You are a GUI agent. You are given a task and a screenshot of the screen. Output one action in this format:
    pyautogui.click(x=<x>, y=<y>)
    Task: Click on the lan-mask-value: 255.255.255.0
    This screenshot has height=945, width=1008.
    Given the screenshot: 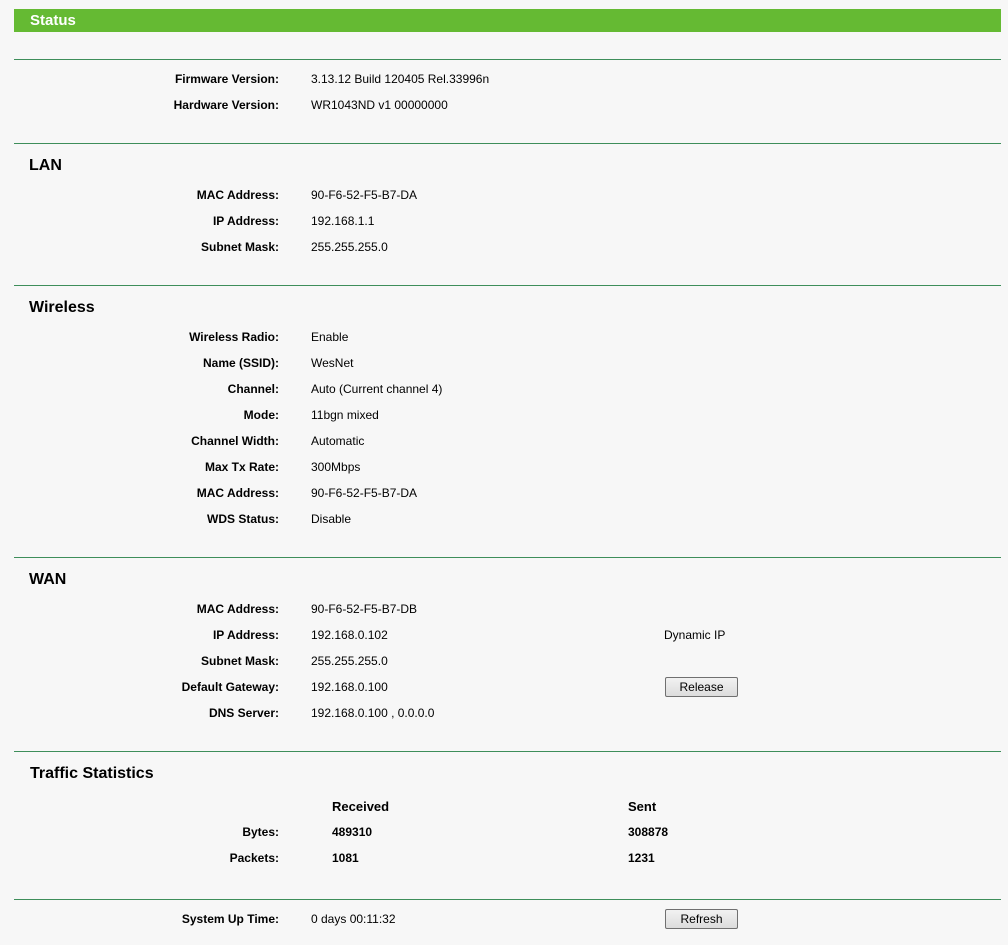 What is the action you would take?
    pyautogui.click(x=349, y=247)
    